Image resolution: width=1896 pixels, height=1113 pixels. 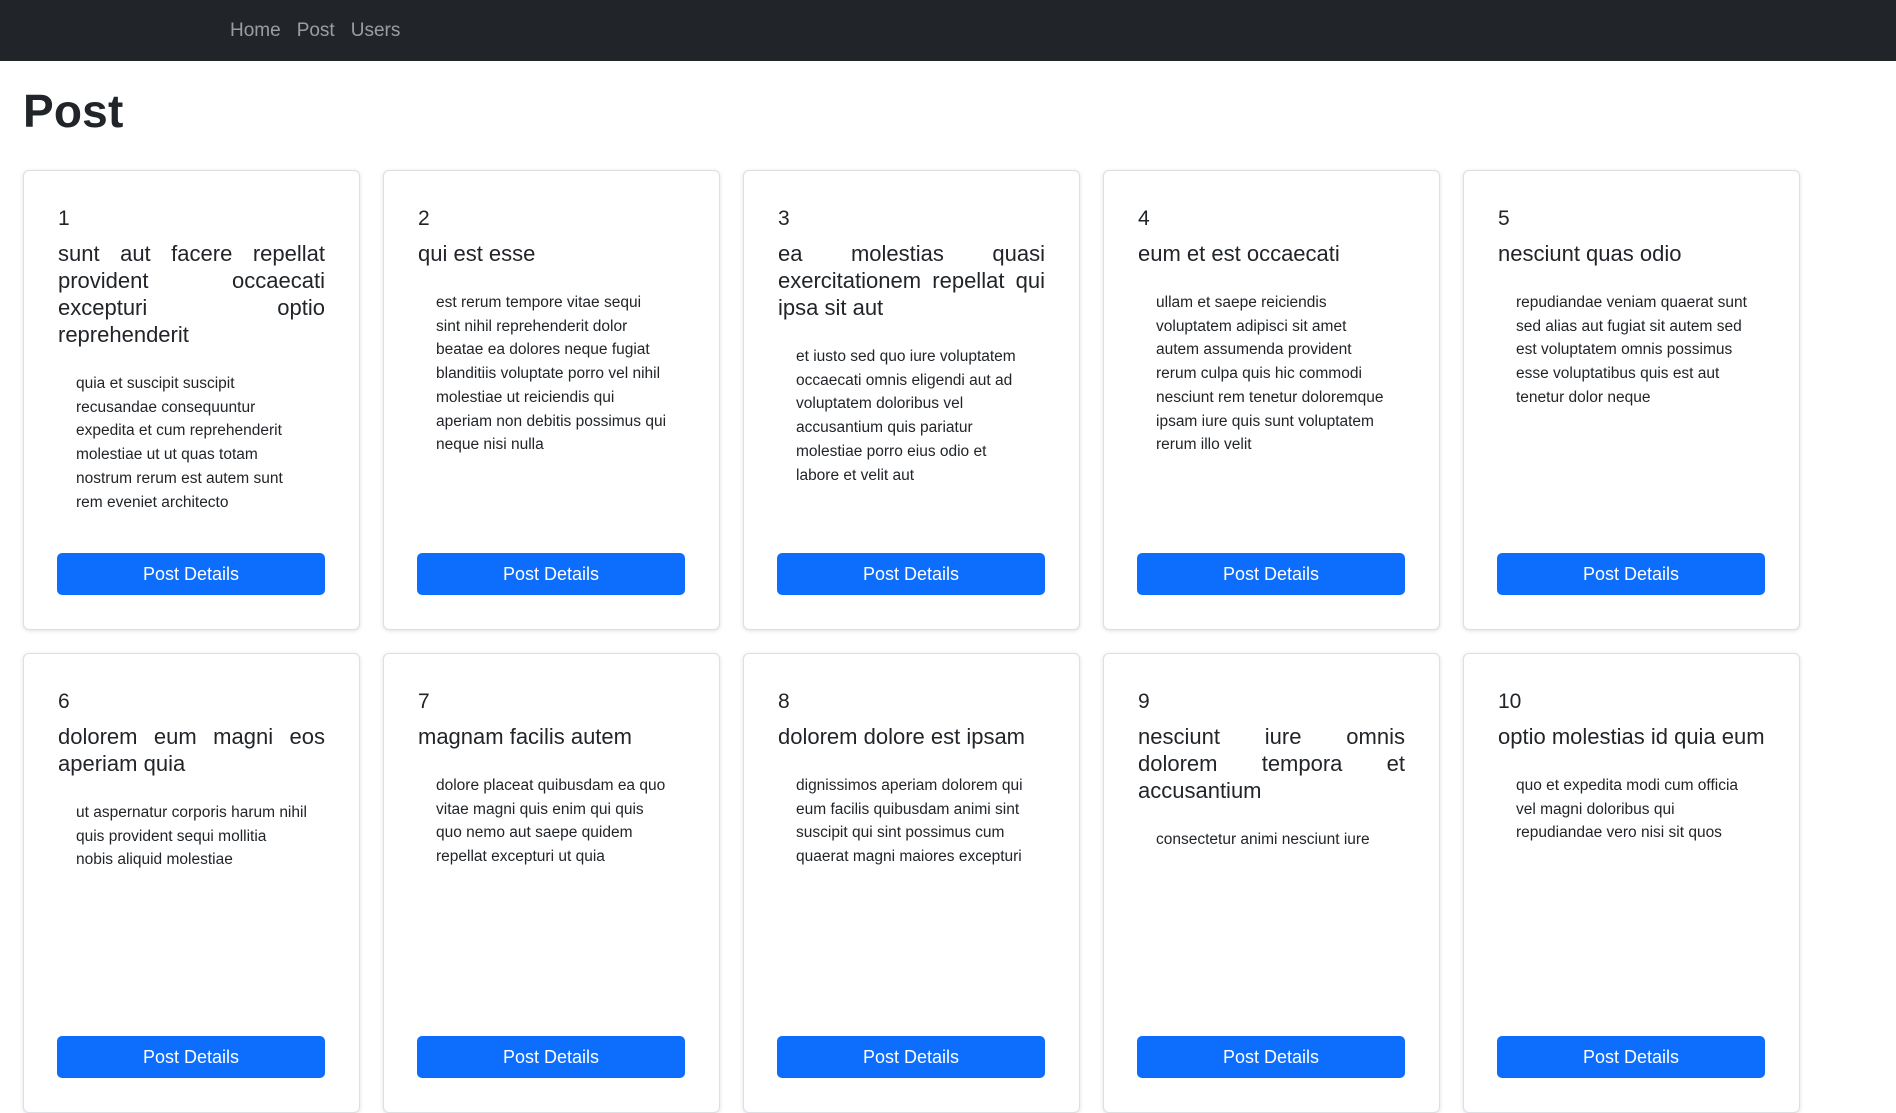 I want to click on top-navbar: Home Post Users, so click(x=948, y=30).